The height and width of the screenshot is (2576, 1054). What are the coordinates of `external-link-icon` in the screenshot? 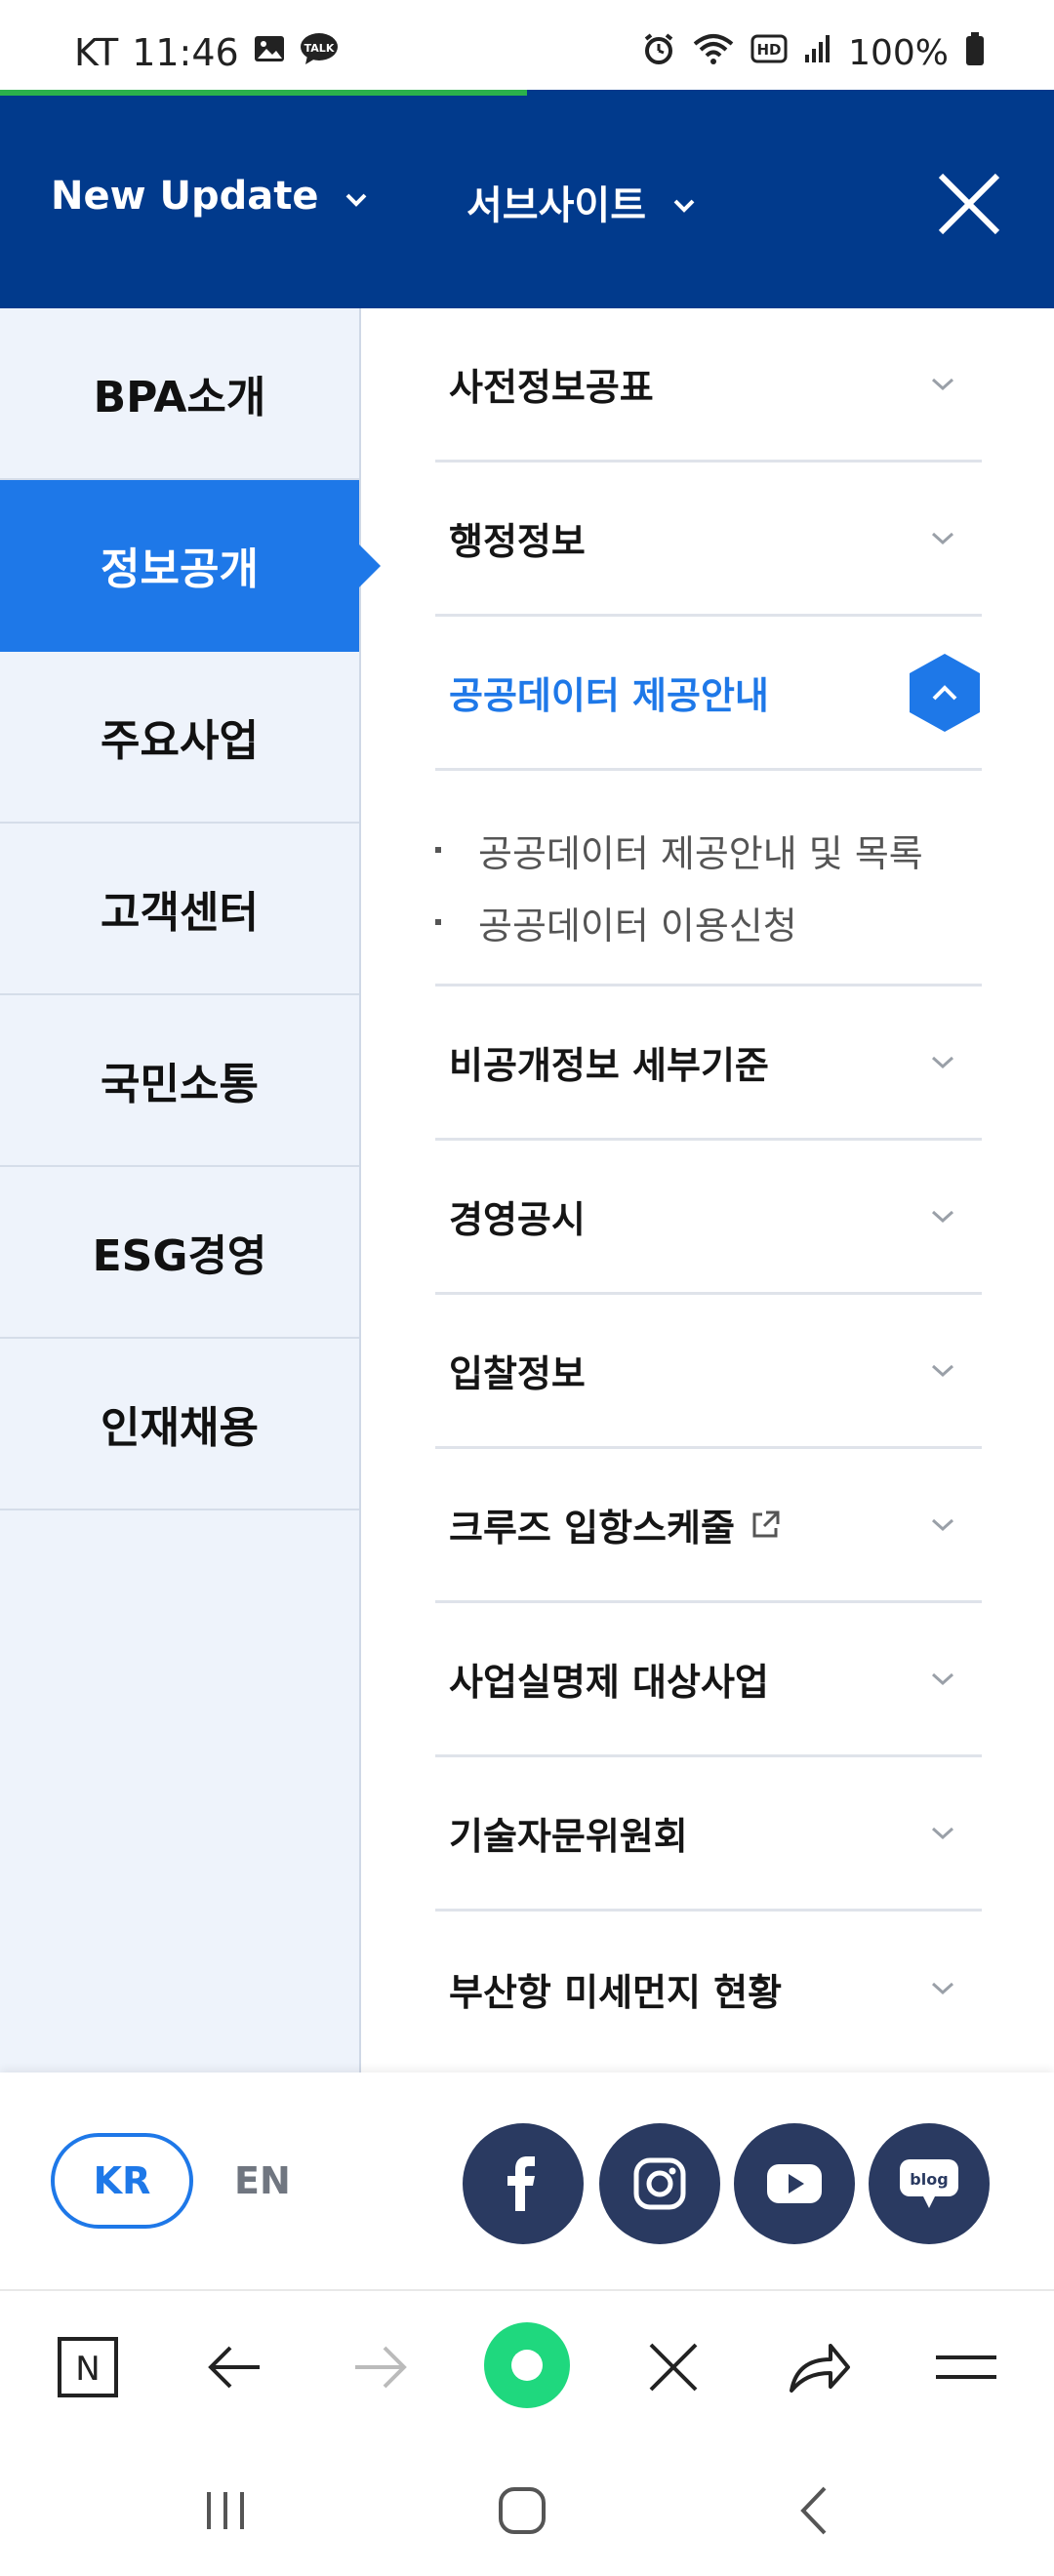 It's located at (766, 1523).